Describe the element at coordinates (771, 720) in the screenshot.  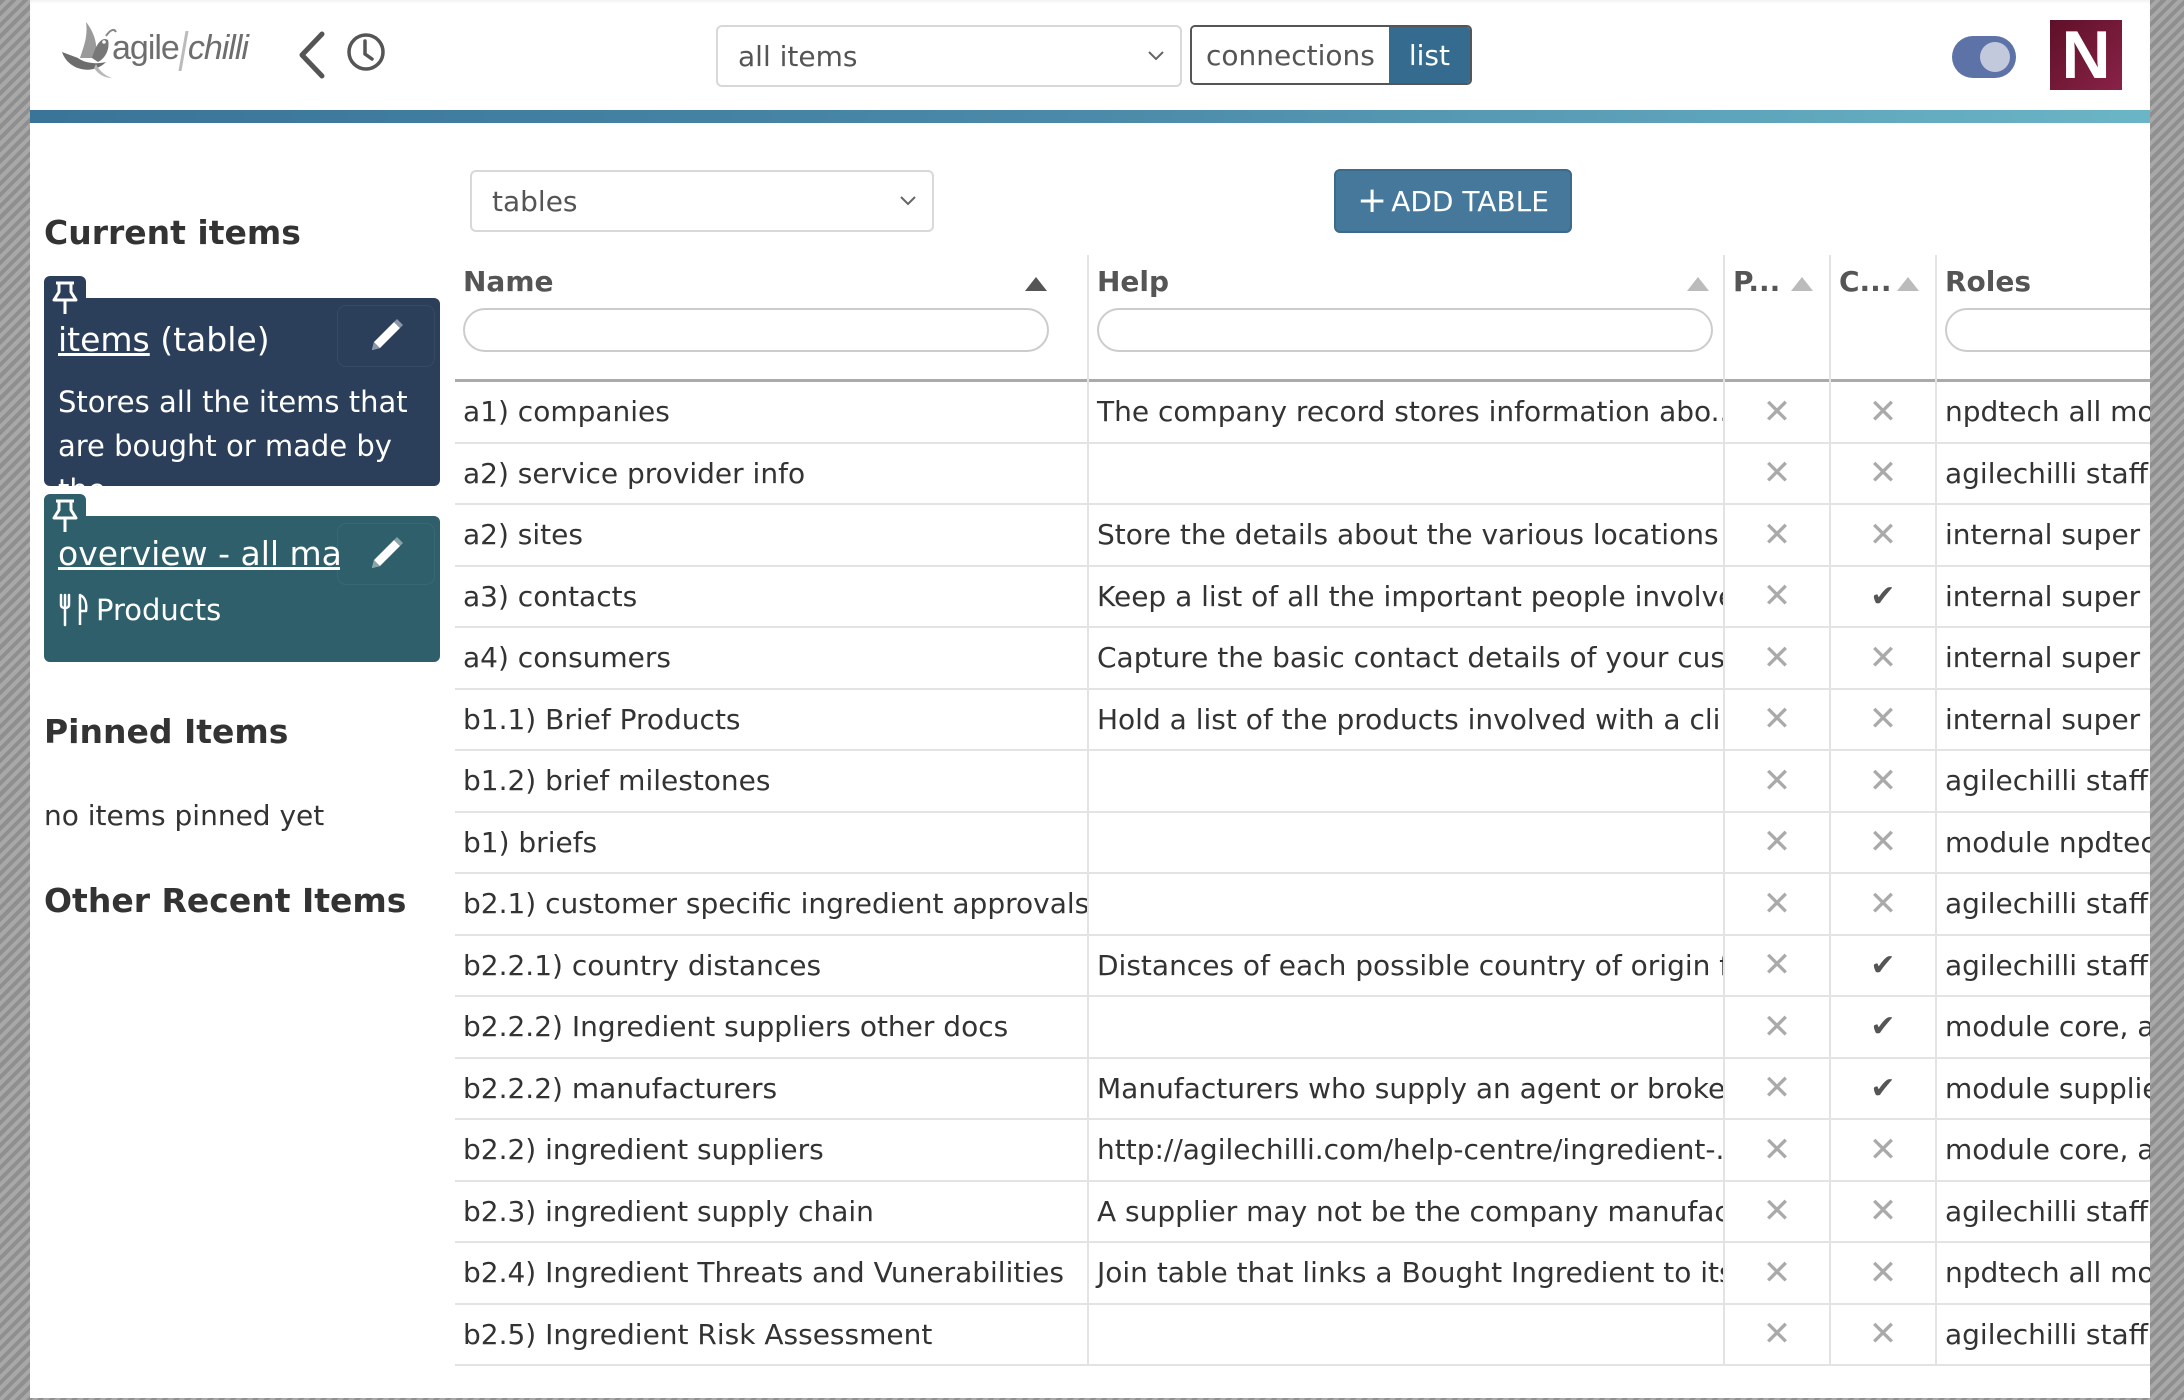
I see `cell-name: b1.1) Brief Products` at that location.